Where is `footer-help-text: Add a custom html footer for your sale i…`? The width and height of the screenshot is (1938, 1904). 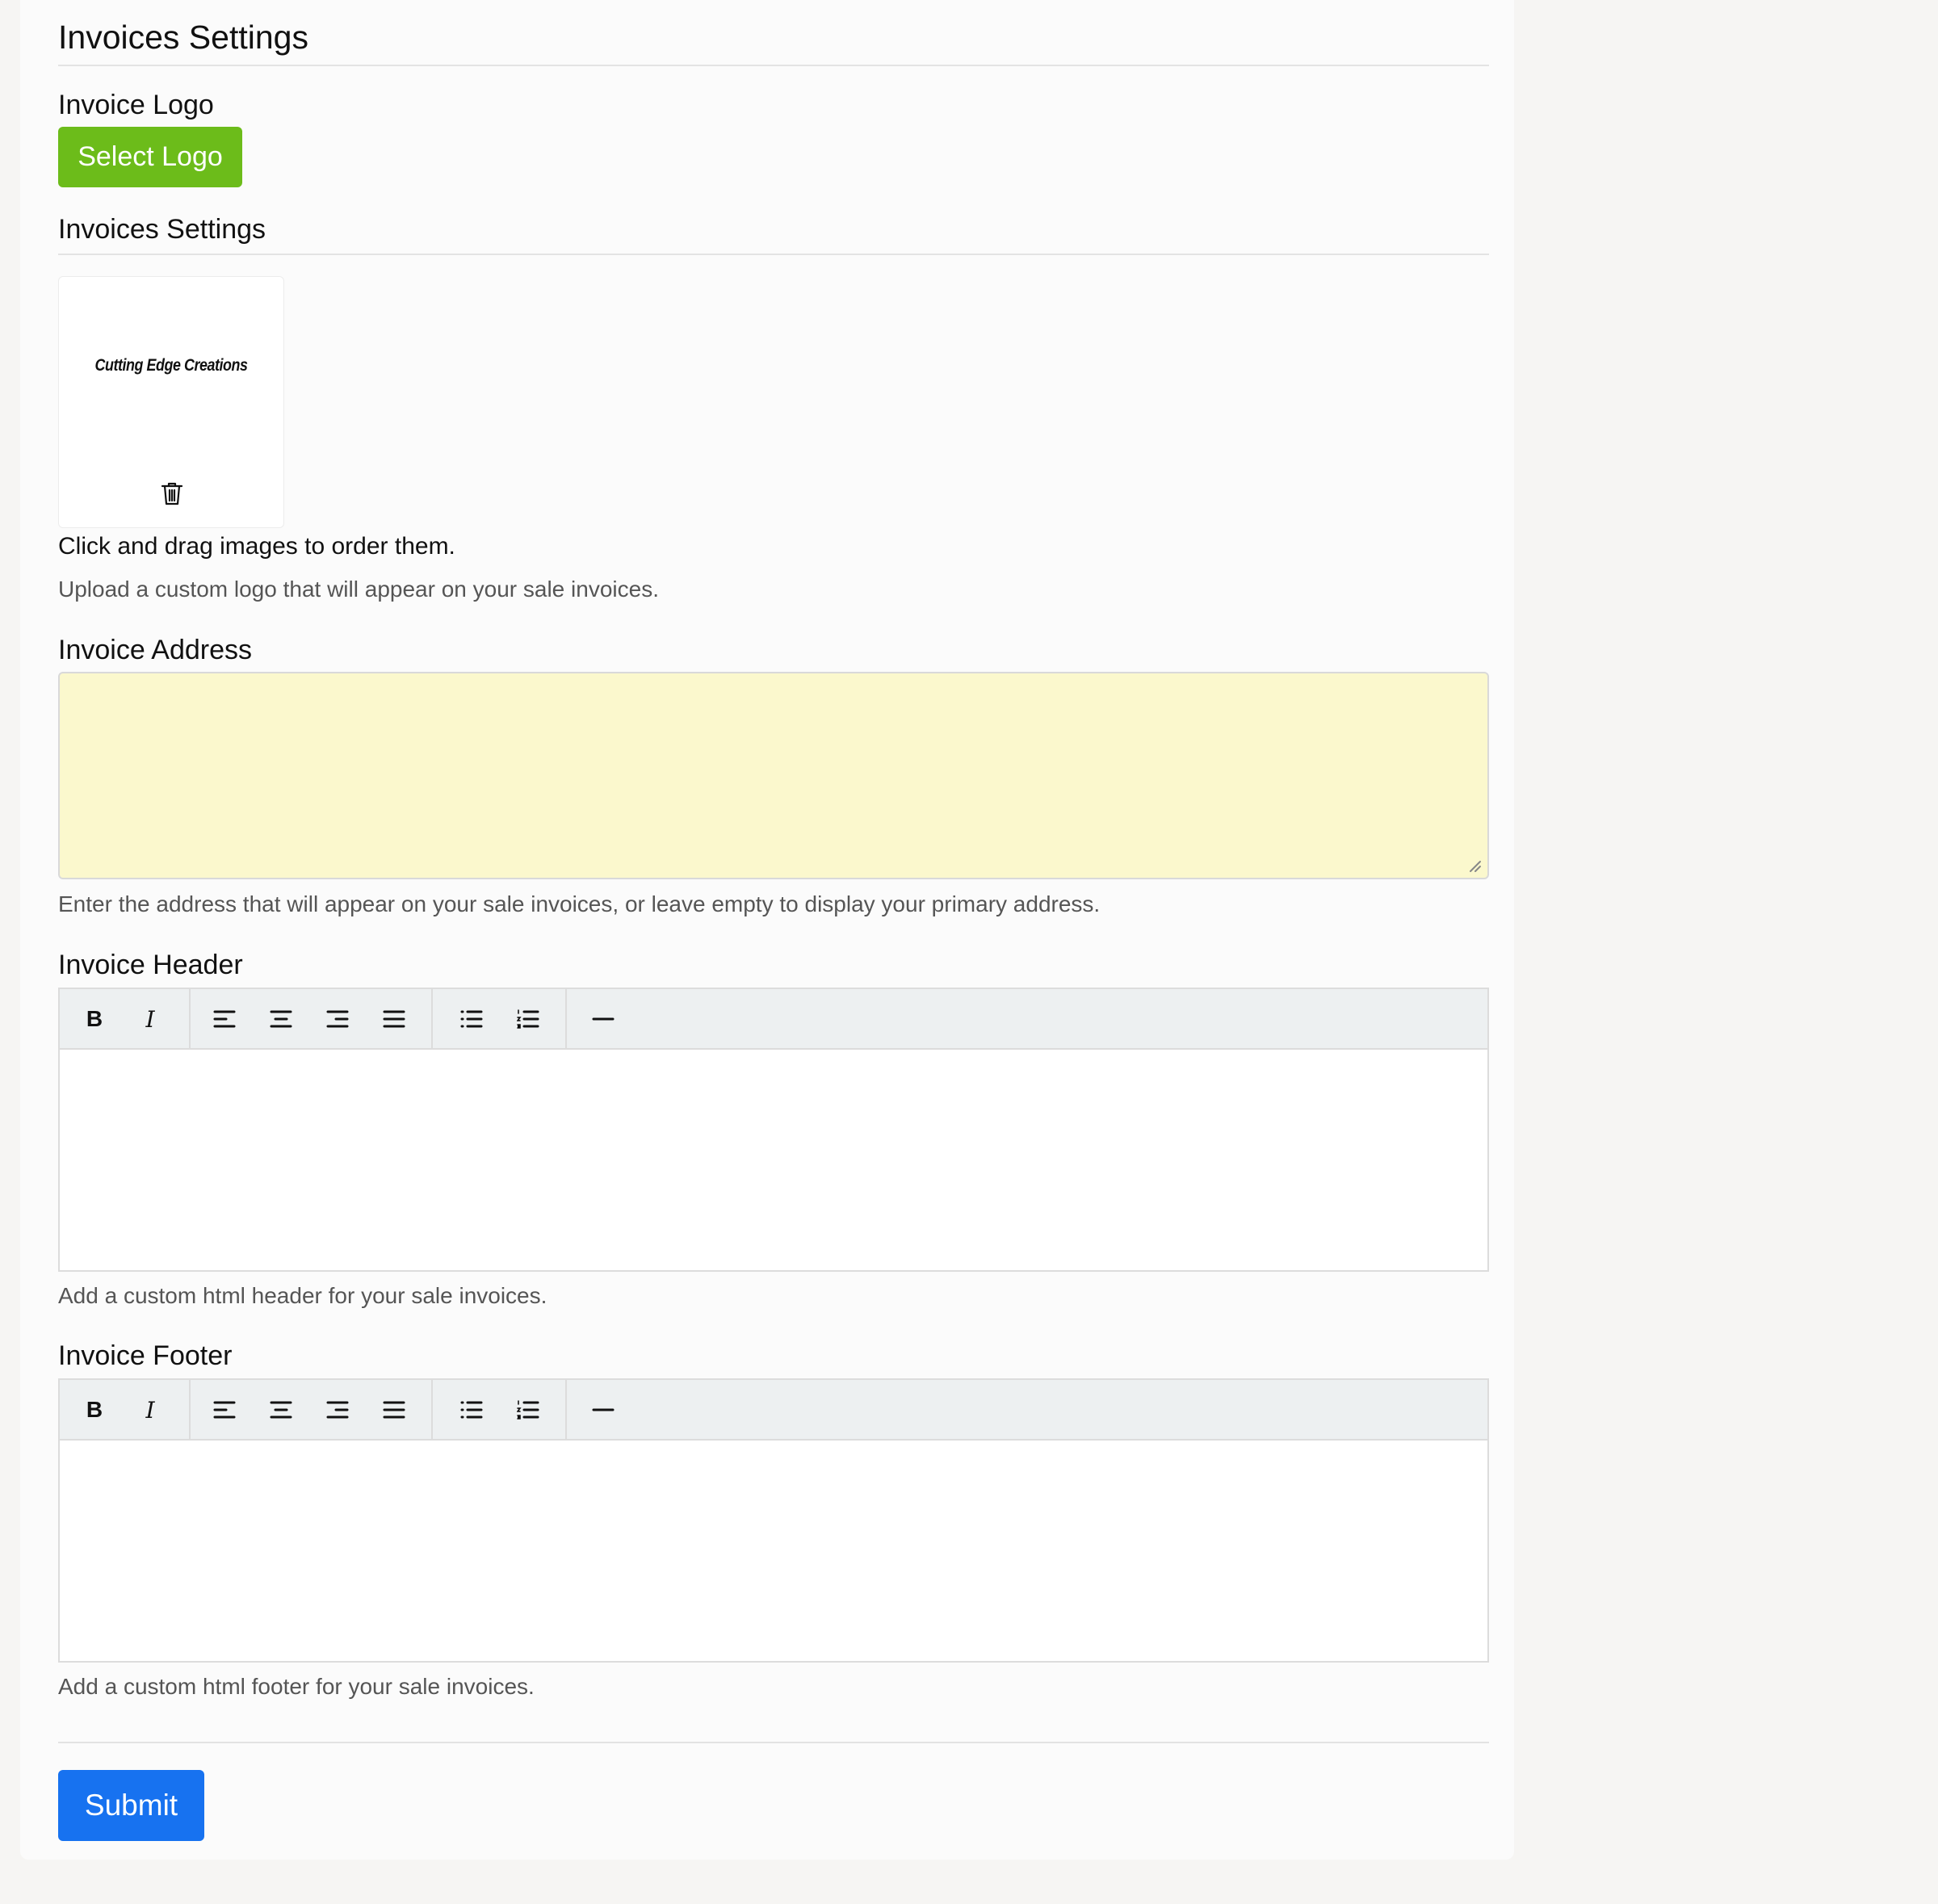 footer-help-text: Add a custom html footer for your sale i… is located at coordinates (297, 1686).